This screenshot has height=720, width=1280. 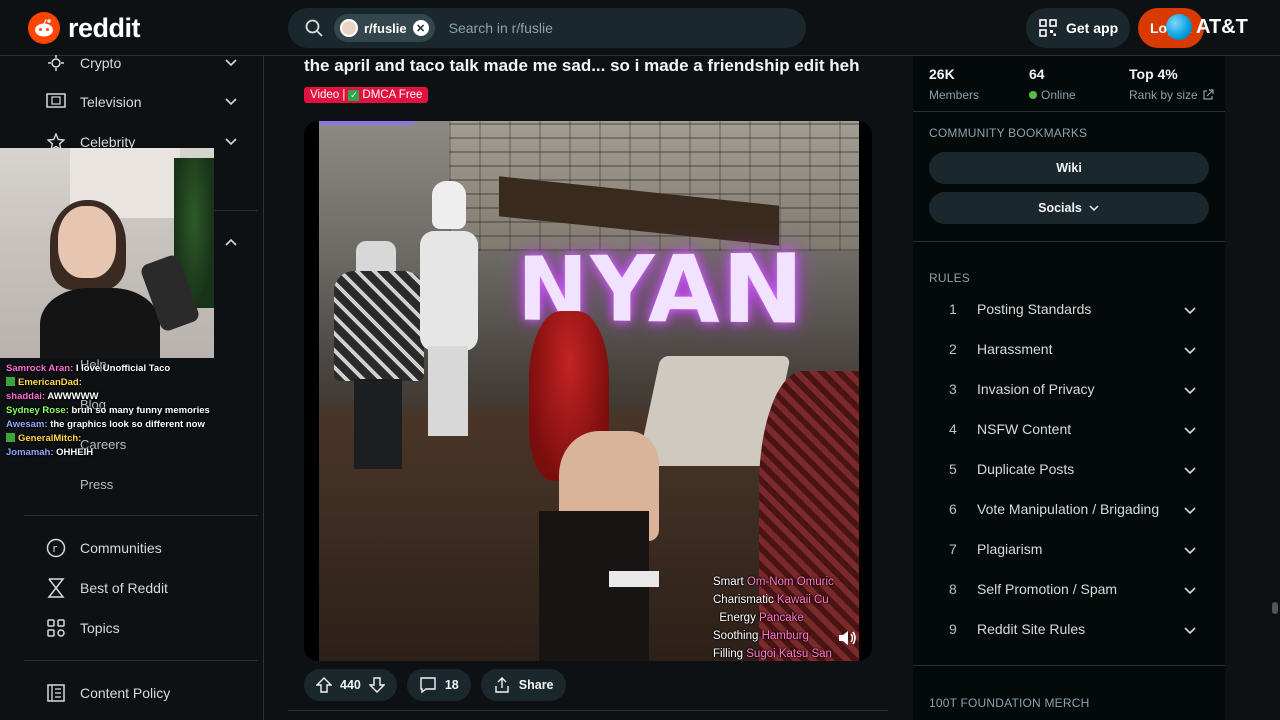 I want to click on hourglass-icon, so click(x=56, y=588).